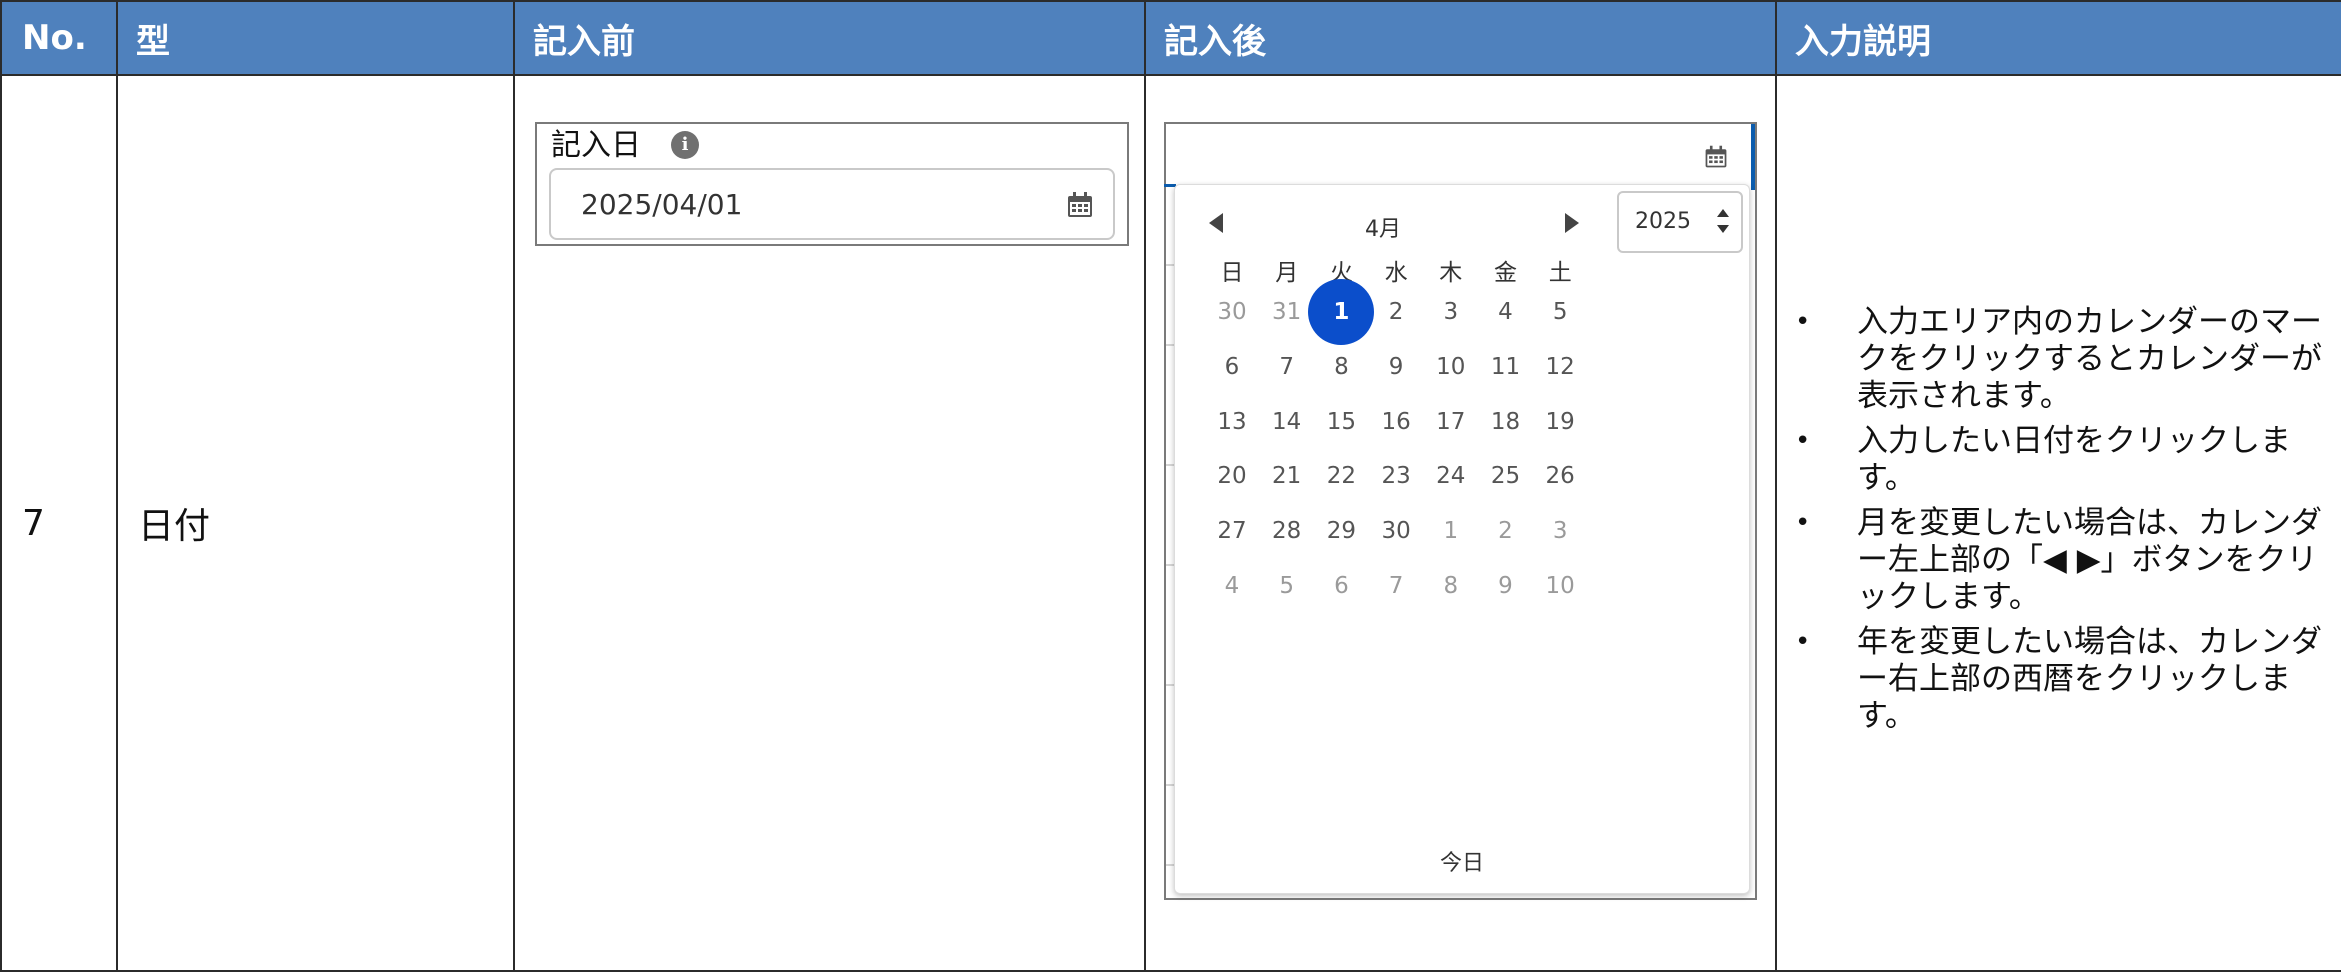 The width and height of the screenshot is (2341, 972). I want to click on header-description: 入力説明, so click(2058, 38).